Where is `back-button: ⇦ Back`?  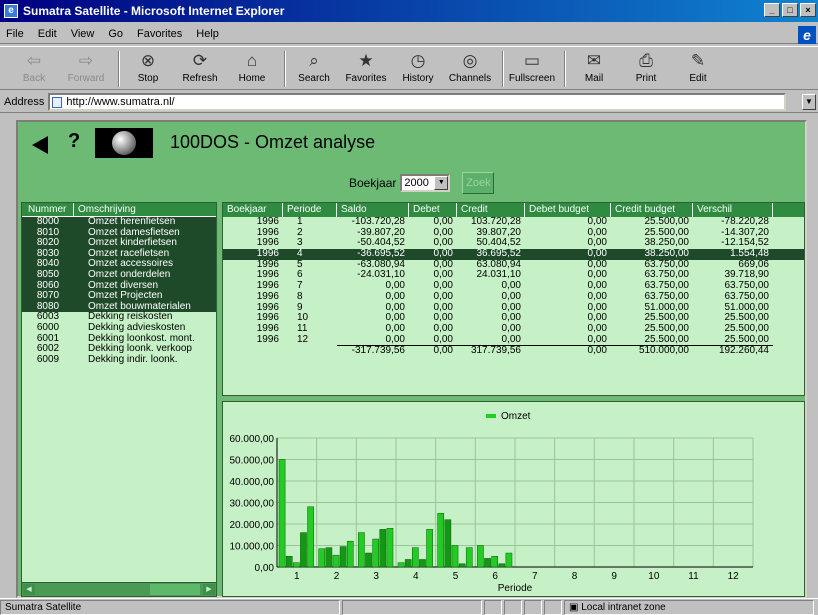 back-button: ⇦ Back is located at coordinates (34, 65).